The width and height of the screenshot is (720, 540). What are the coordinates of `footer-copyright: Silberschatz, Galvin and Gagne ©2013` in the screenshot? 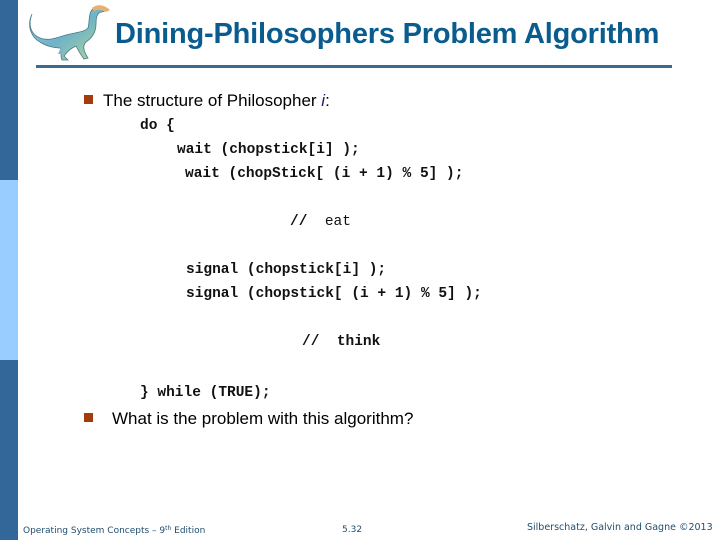 It's located at (620, 527).